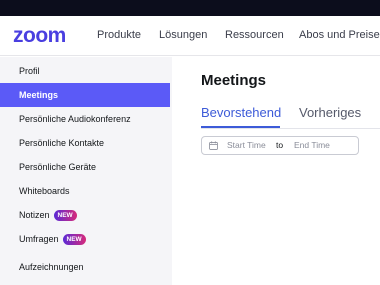  Describe the element at coordinates (254, 35) in the screenshot. I see `nav-item-ressourcen: Ressourcen` at that location.